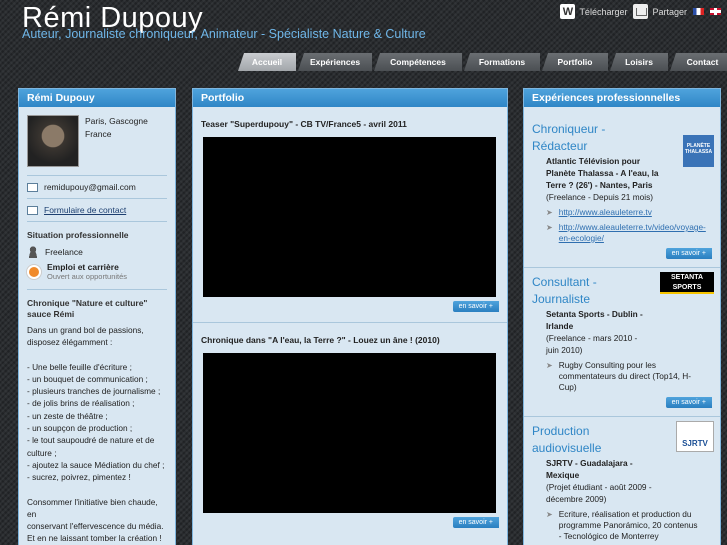  I want to click on job-role: Production audiovisuelle, so click(592, 440).